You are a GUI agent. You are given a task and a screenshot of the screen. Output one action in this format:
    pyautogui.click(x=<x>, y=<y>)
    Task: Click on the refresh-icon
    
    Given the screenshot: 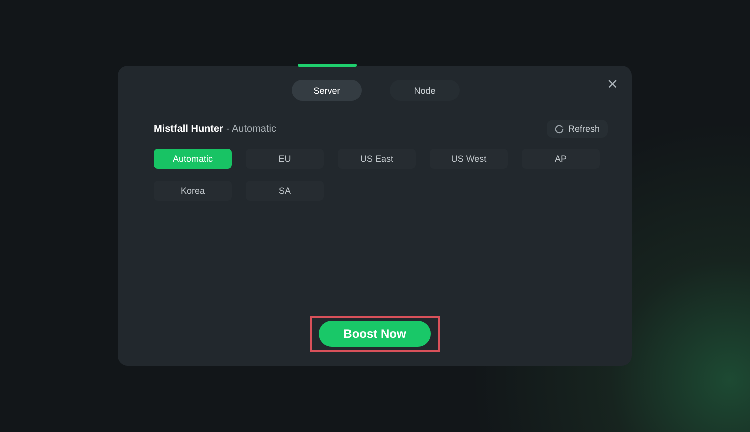 What is the action you would take?
    pyautogui.click(x=559, y=129)
    